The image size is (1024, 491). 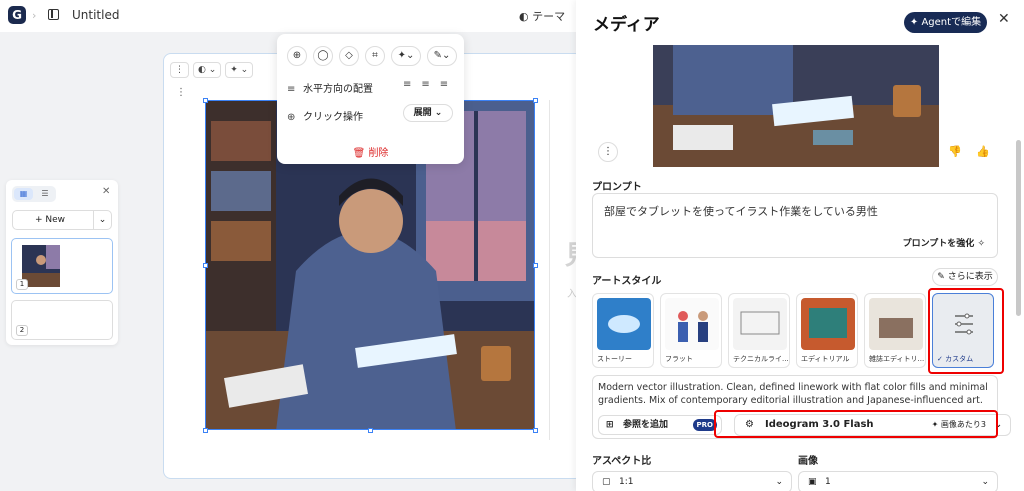 What do you see at coordinates (22, 330) in the screenshot?
I see `page-number: 2` at bounding box center [22, 330].